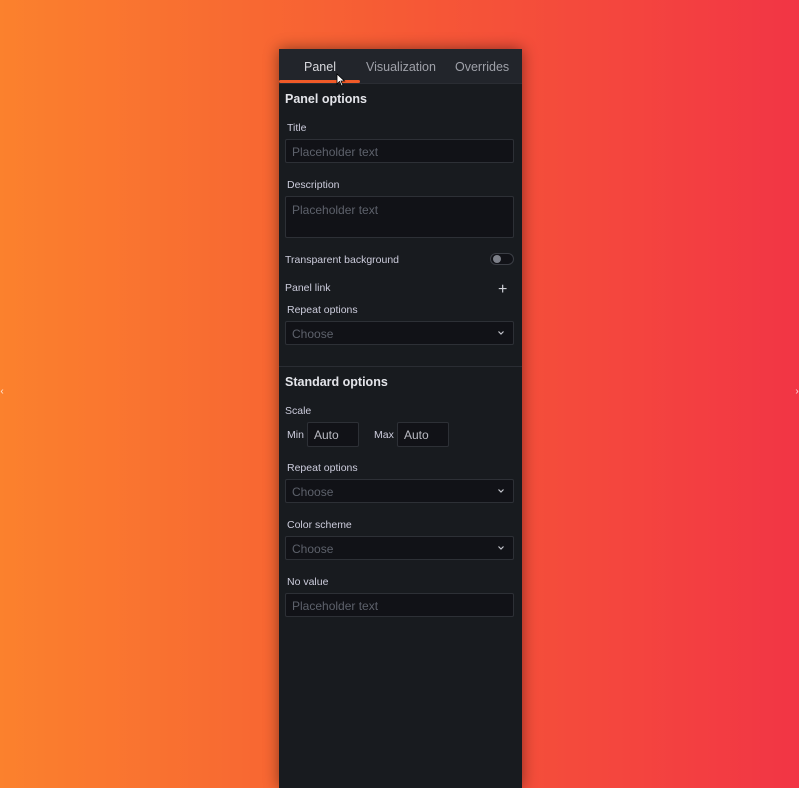 Image resolution: width=799 pixels, height=788 pixels. I want to click on mouse-pointer-icon, so click(341, 80).